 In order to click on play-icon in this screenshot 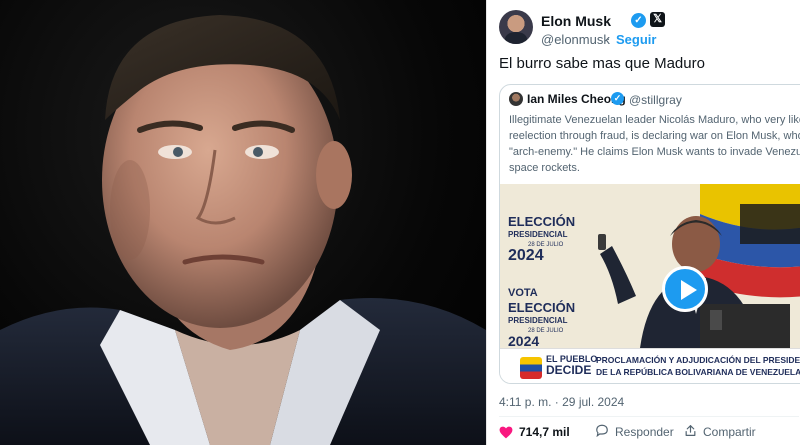, I will do `click(685, 289)`.